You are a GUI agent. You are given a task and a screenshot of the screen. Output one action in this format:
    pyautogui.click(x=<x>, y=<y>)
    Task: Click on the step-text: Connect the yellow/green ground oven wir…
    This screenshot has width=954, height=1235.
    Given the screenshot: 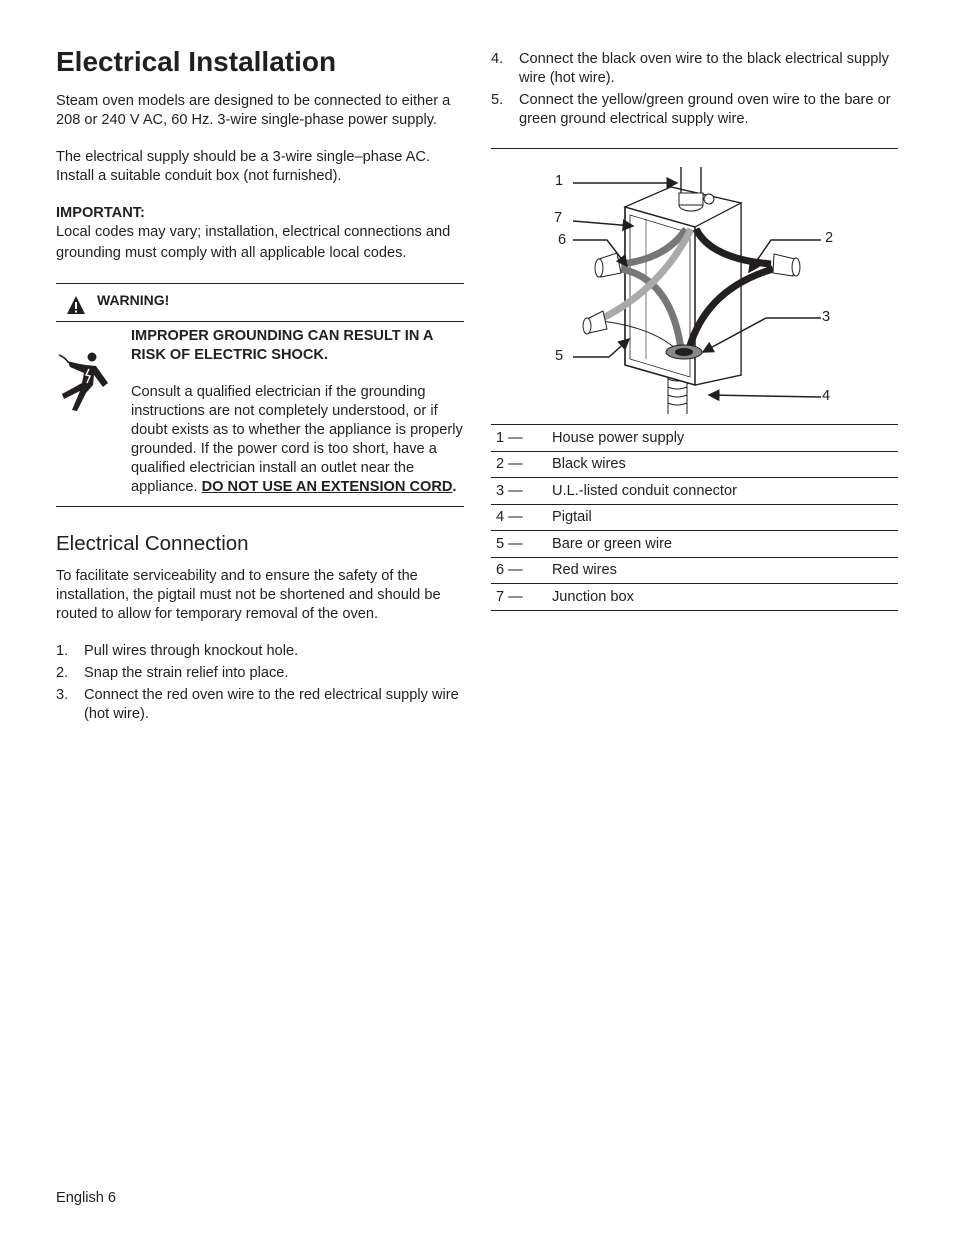 What is the action you would take?
    pyautogui.click(x=705, y=109)
    